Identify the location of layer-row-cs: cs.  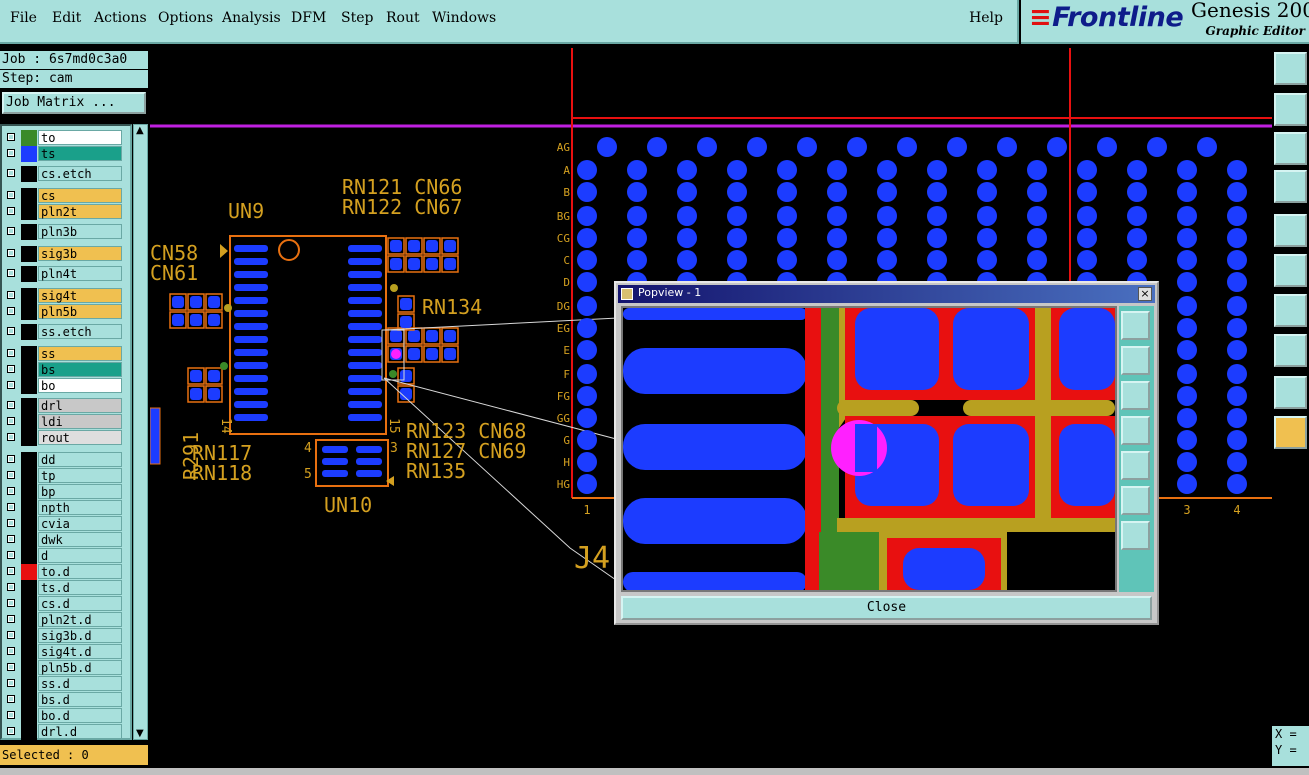
(67, 196).